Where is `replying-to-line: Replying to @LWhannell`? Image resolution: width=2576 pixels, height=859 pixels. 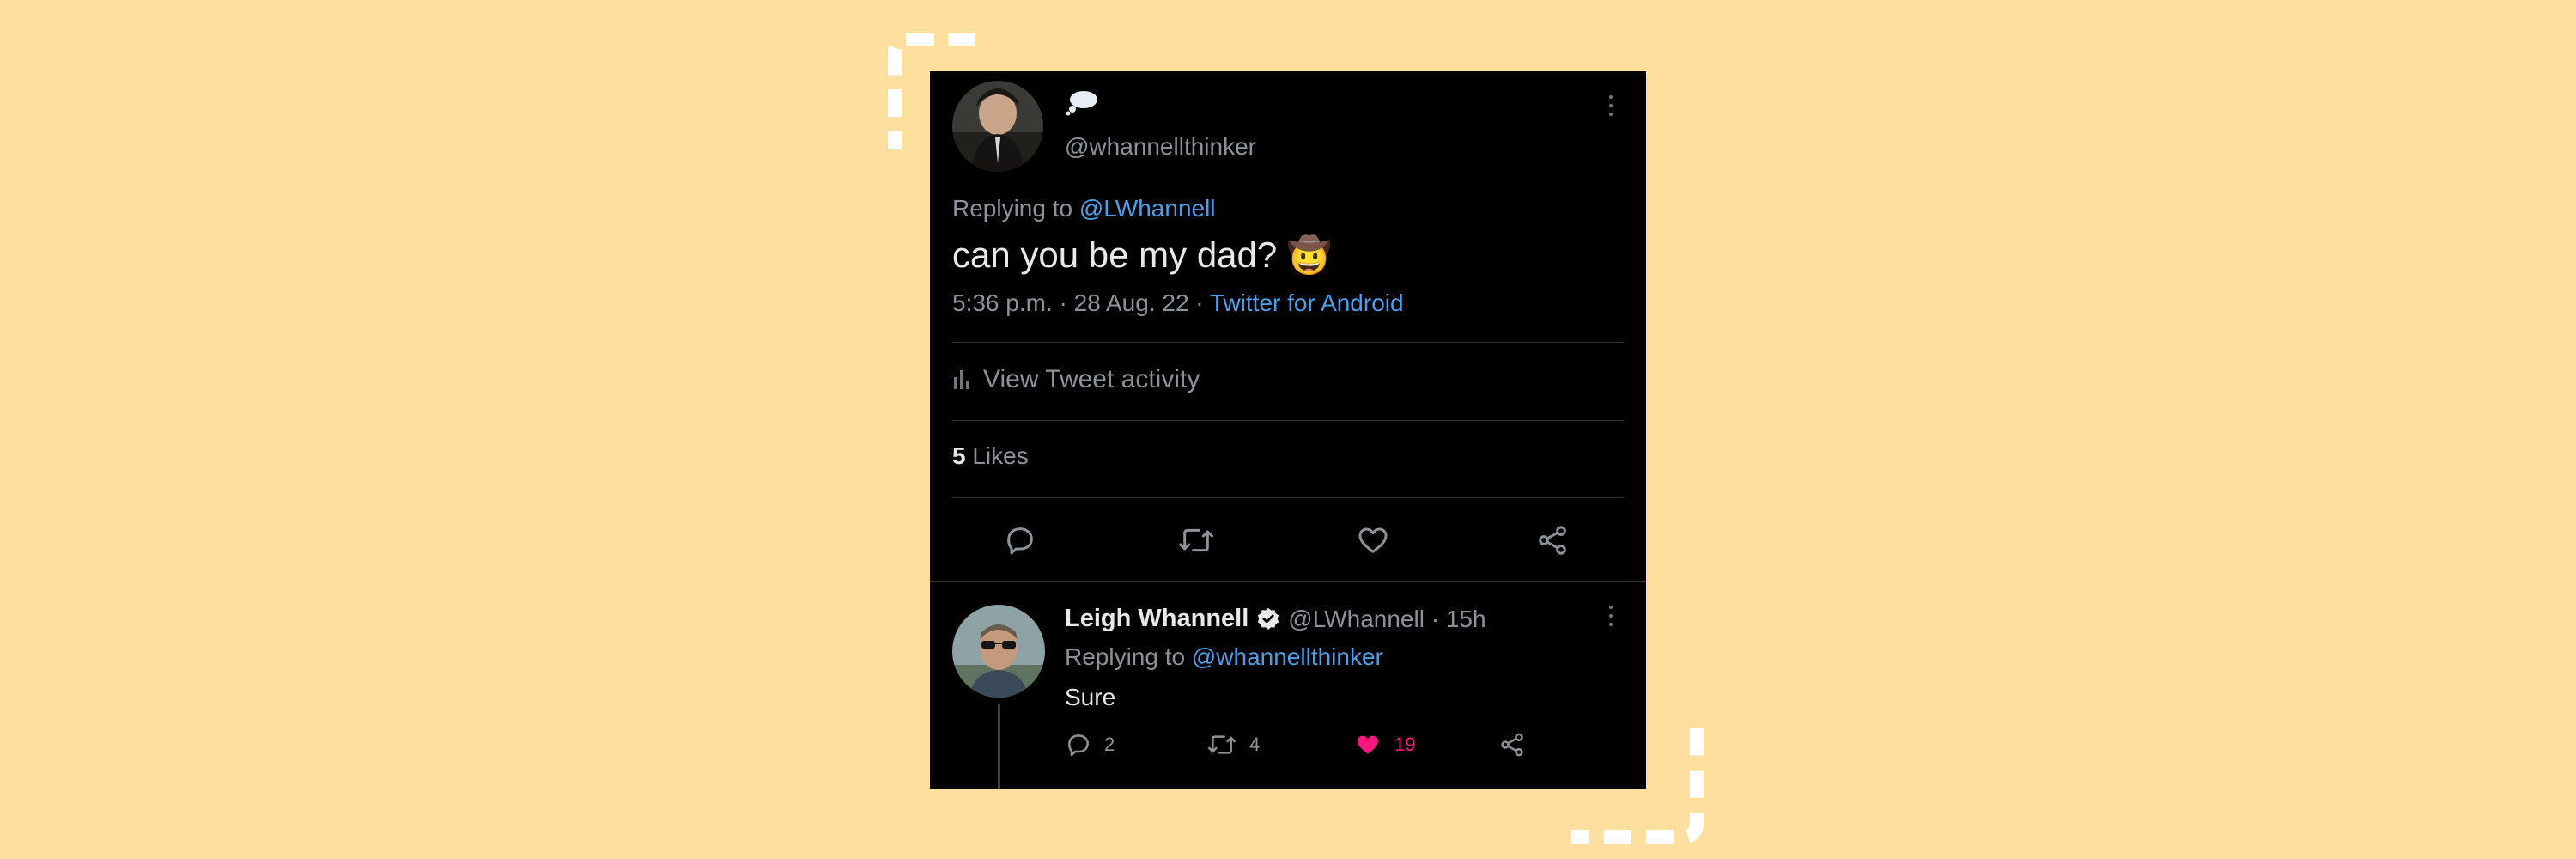
replying-to-line: Replying to @LWhannell is located at coordinates (1084, 209).